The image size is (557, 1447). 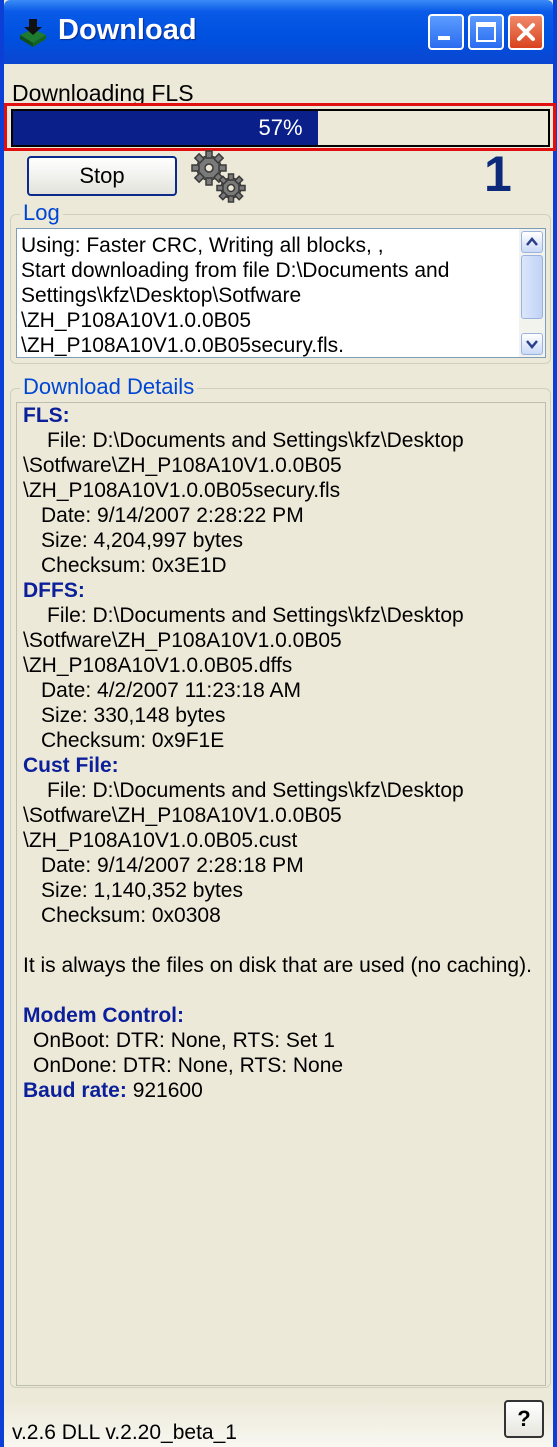 I want to click on scroll-down-button, so click(x=532, y=344).